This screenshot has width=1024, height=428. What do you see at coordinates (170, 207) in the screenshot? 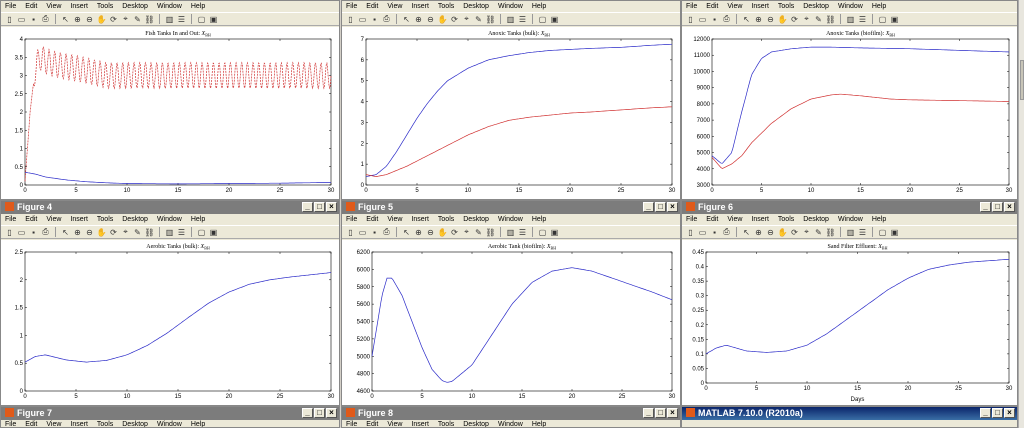
I see `window-titlebar: Figure 4 _ □ ×` at bounding box center [170, 207].